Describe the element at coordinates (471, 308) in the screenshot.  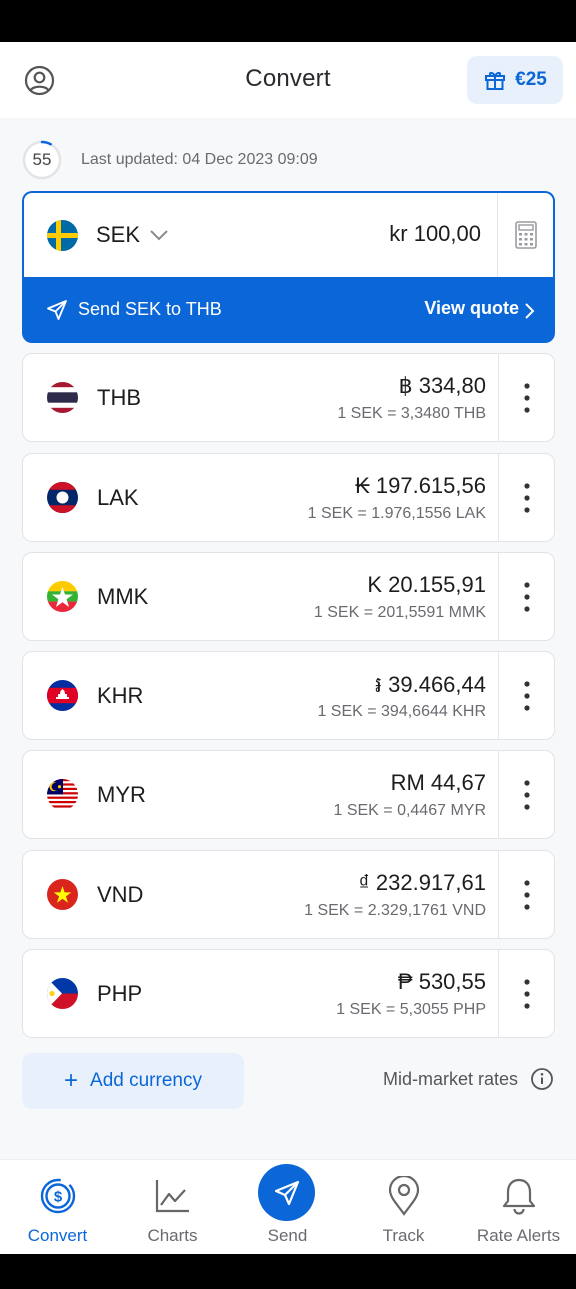
I see `view-quote-link: View quote` at that location.